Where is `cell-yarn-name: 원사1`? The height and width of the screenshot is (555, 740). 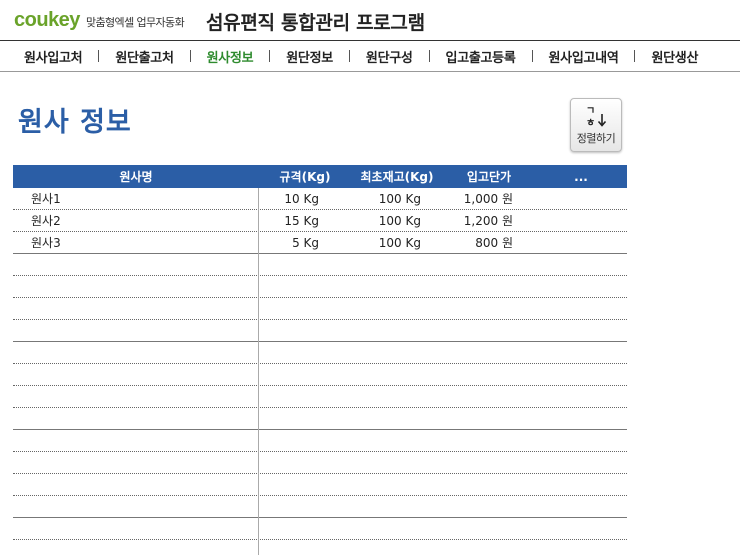 cell-yarn-name: 원사1 is located at coordinates (46, 199).